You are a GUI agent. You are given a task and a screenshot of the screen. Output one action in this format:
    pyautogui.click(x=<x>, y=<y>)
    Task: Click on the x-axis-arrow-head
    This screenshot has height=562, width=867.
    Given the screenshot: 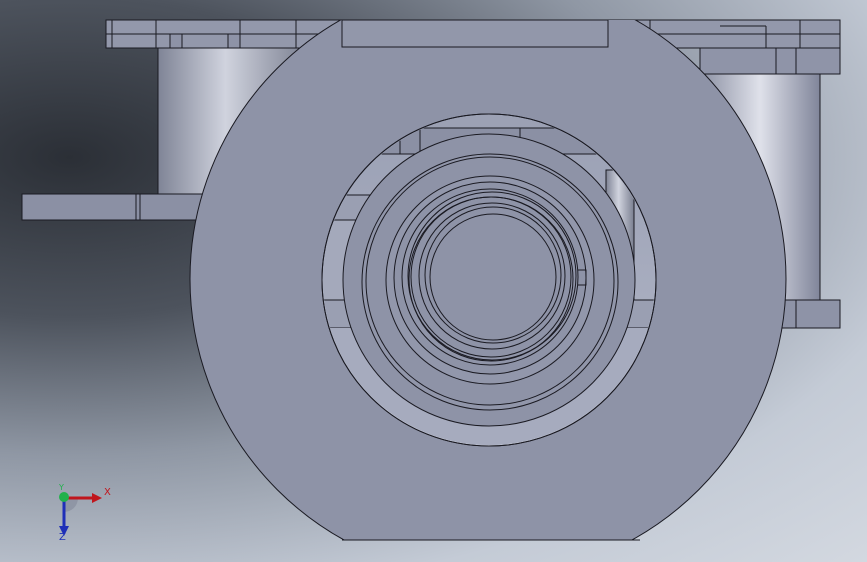 What is the action you would take?
    pyautogui.click(x=97, y=498)
    